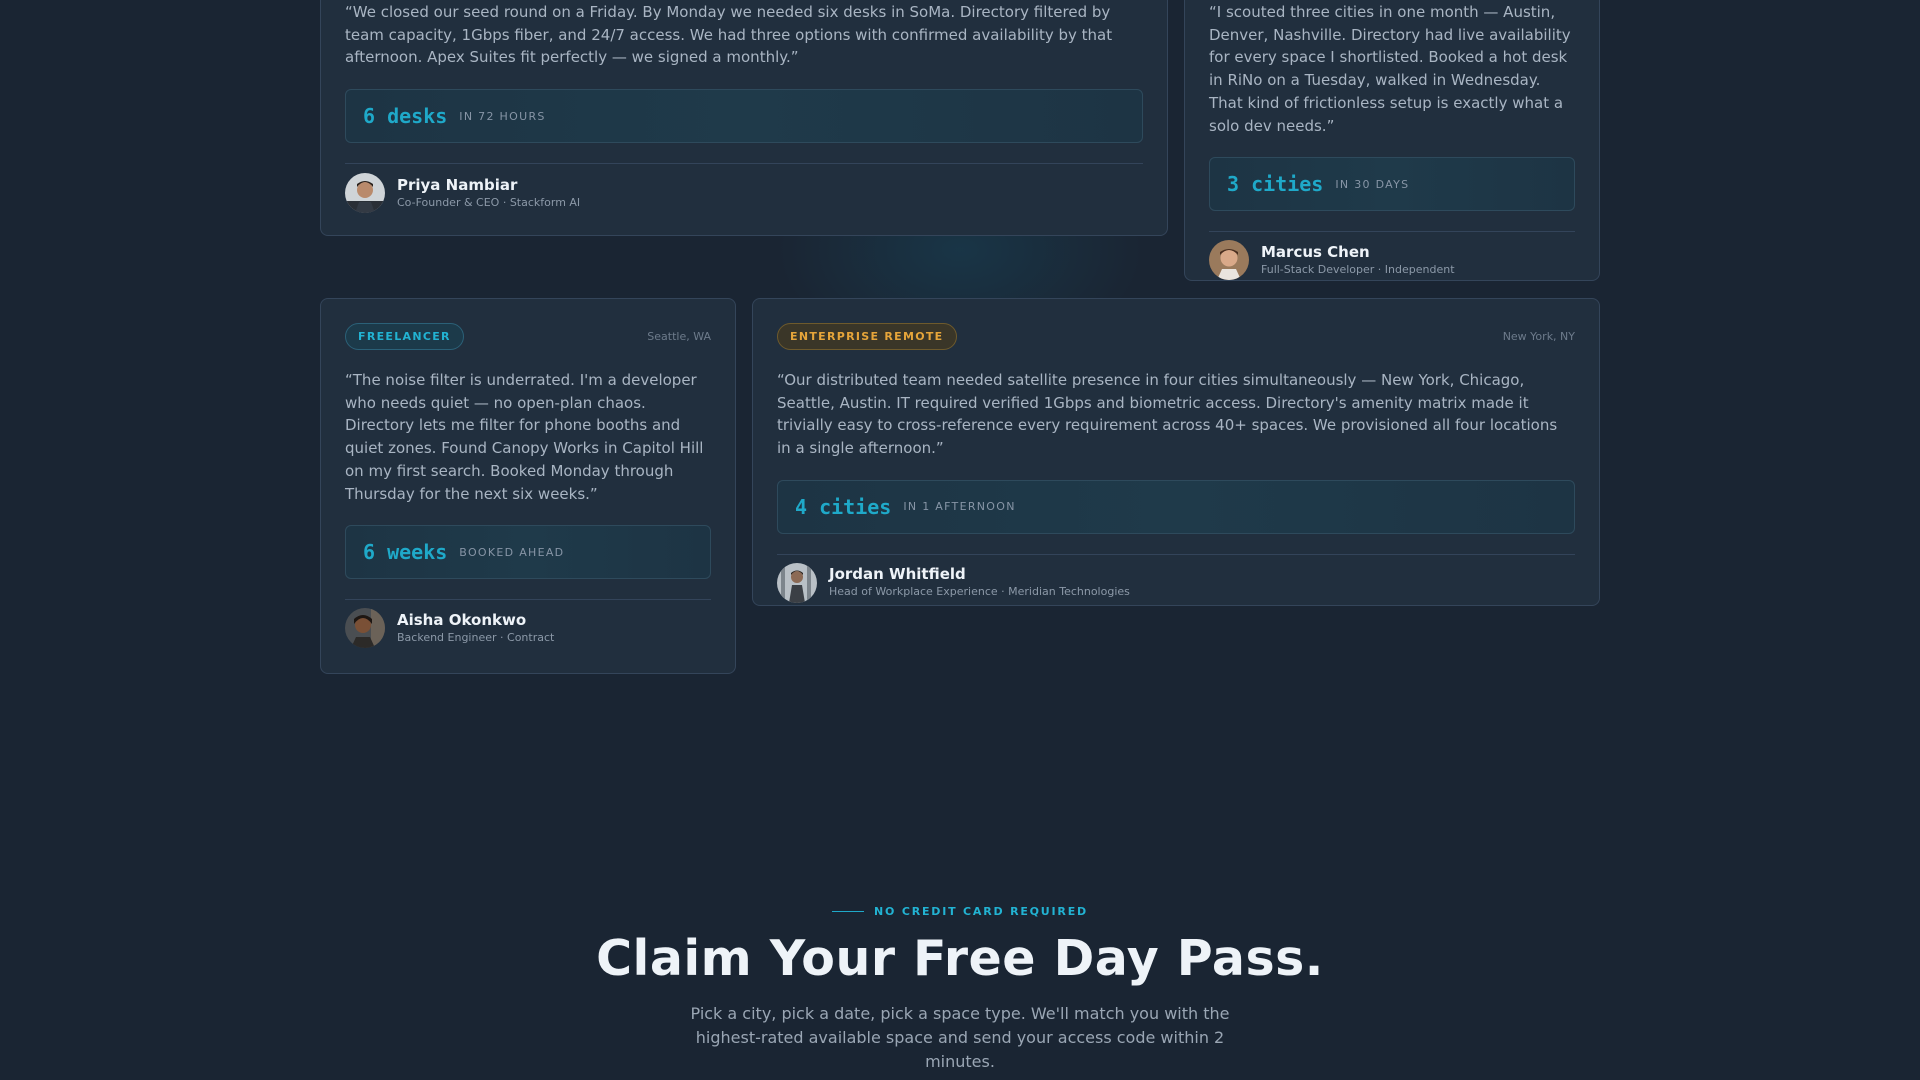 This screenshot has width=1920, height=1080. Describe the element at coordinates (679, 336) in the screenshot. I see `location-label: Seattle, WA` at that location.